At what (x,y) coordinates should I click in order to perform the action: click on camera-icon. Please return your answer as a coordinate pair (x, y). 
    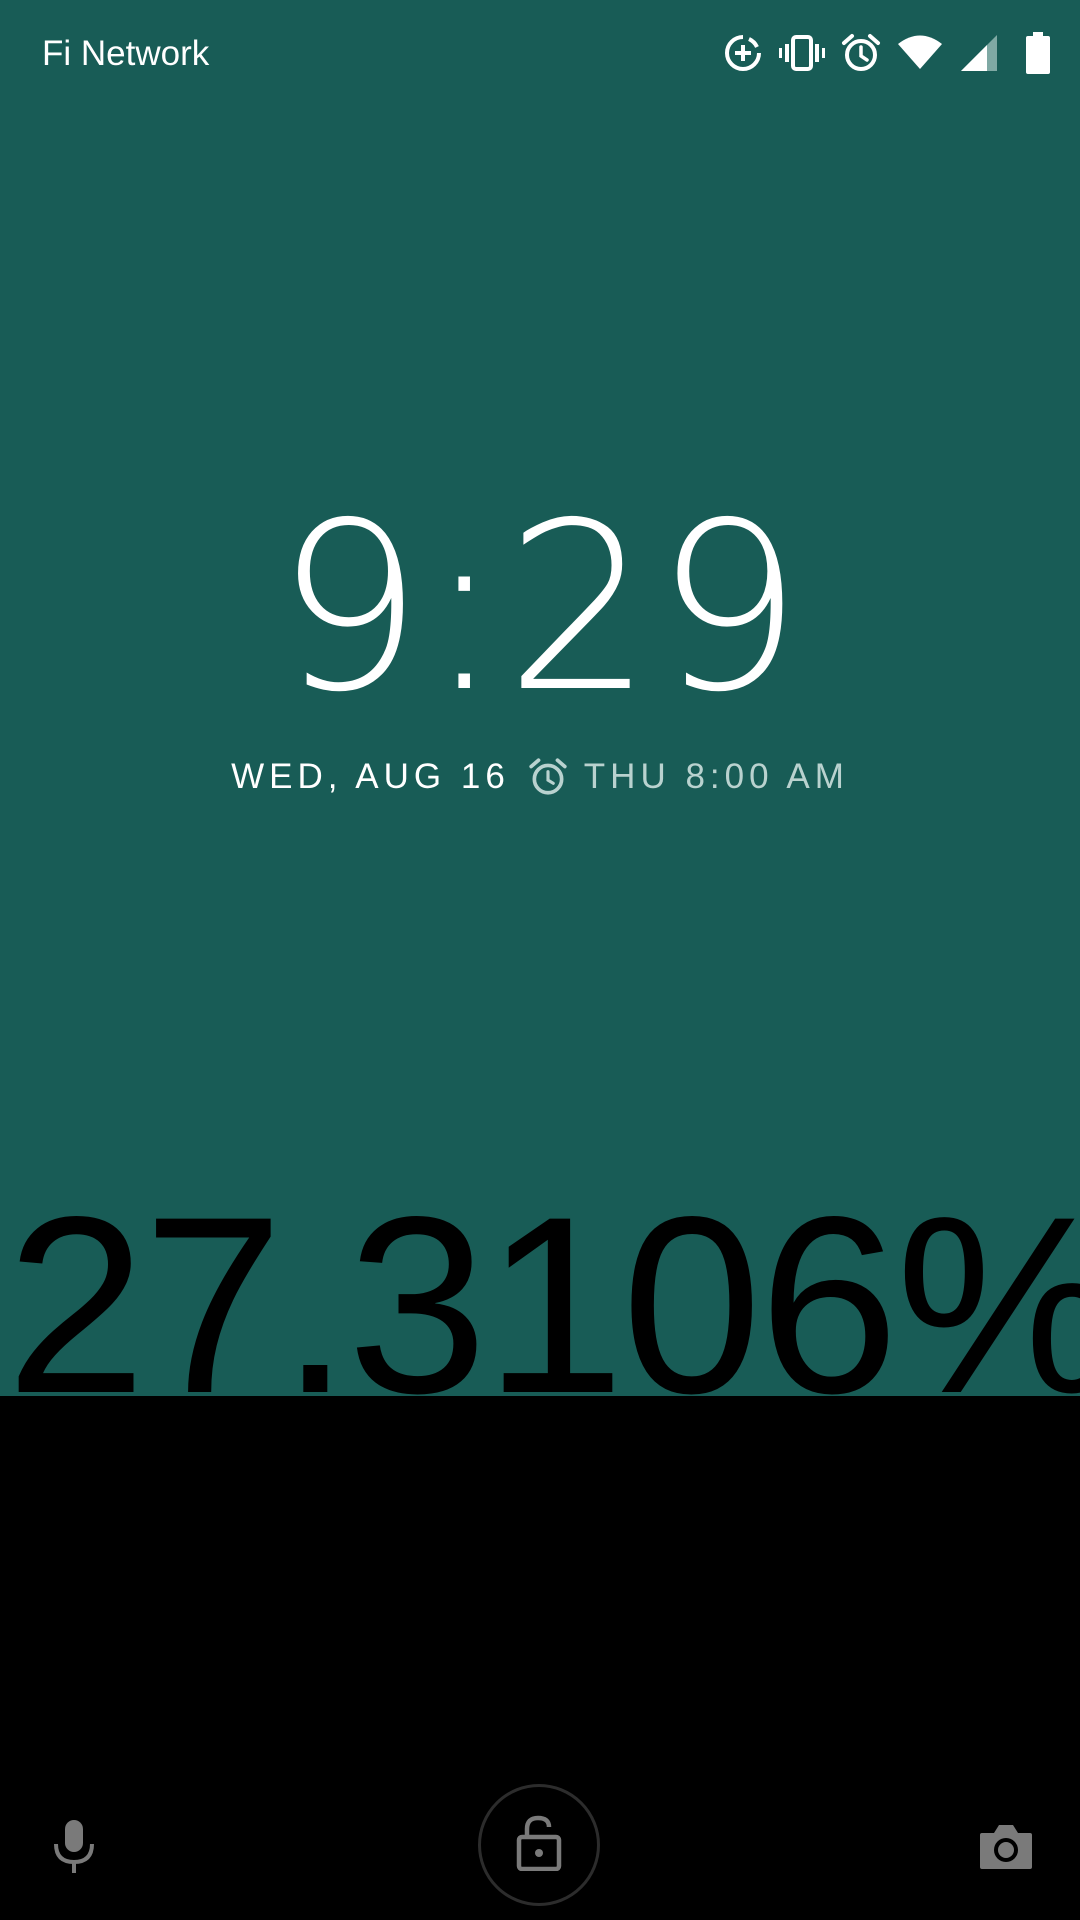
    Looking at the image, I should click on (1006, 1848).